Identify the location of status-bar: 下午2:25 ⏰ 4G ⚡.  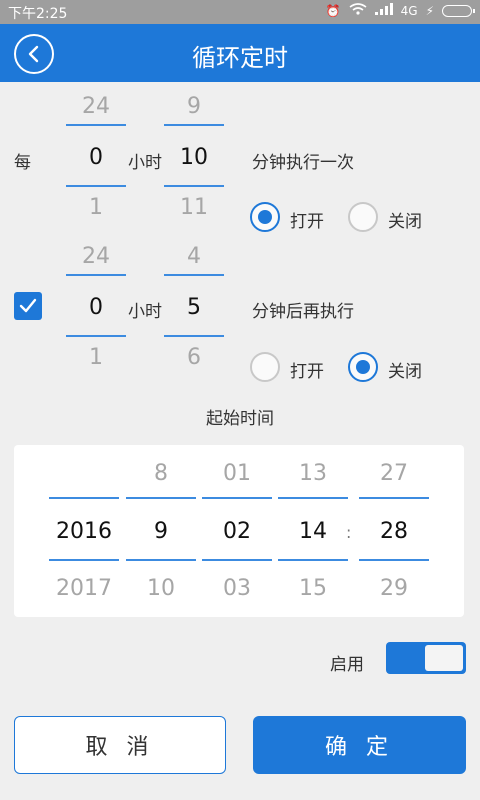
(240, 12).